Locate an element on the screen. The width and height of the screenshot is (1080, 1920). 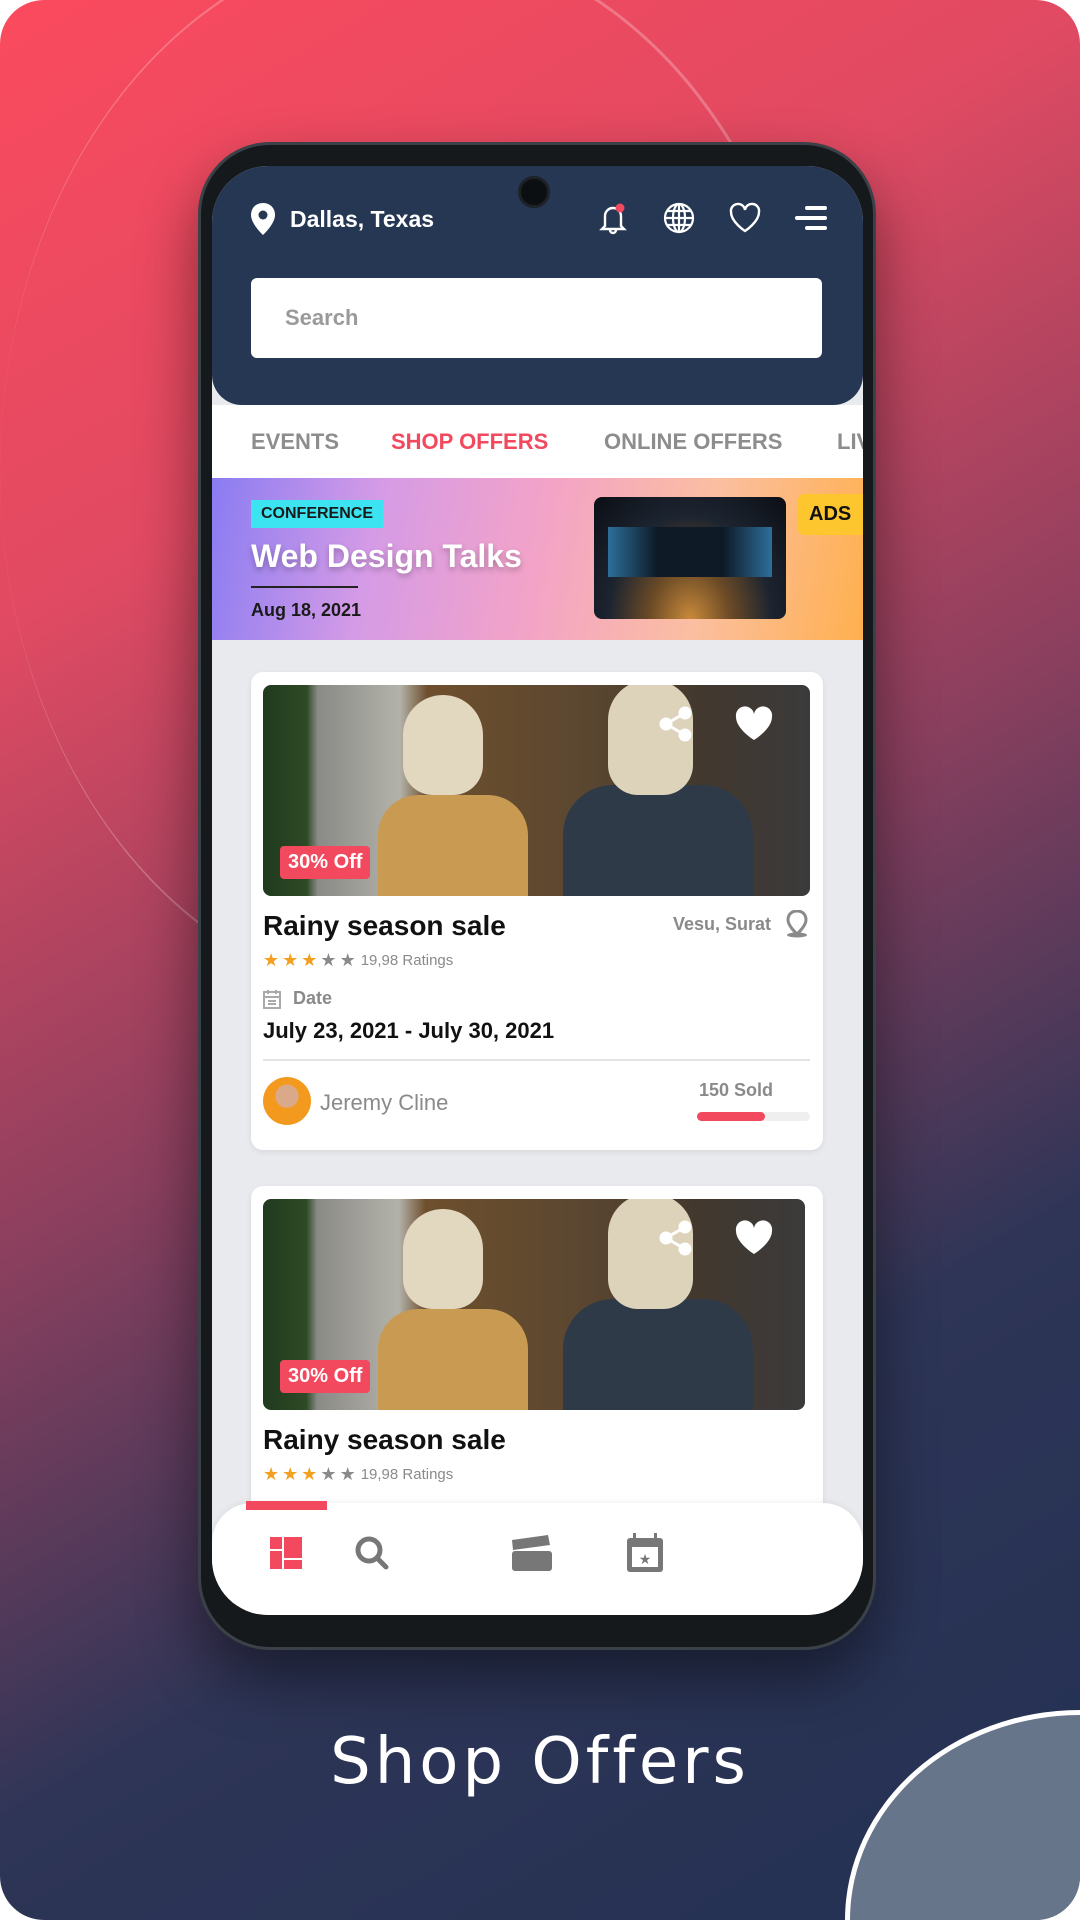
date-label-text: Date is located at coordinates (313, 998).